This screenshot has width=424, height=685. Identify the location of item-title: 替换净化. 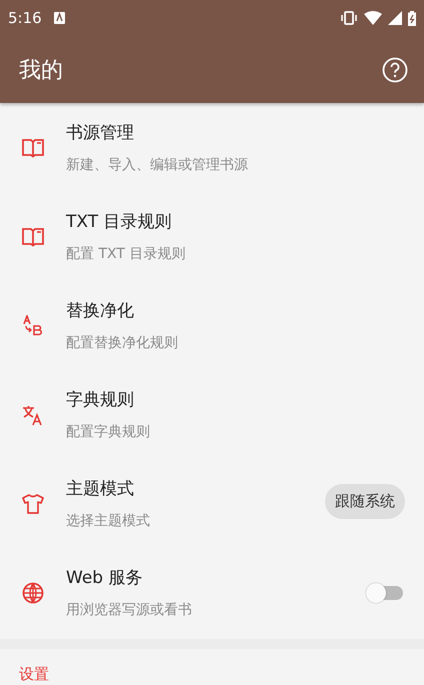
(235, 310).